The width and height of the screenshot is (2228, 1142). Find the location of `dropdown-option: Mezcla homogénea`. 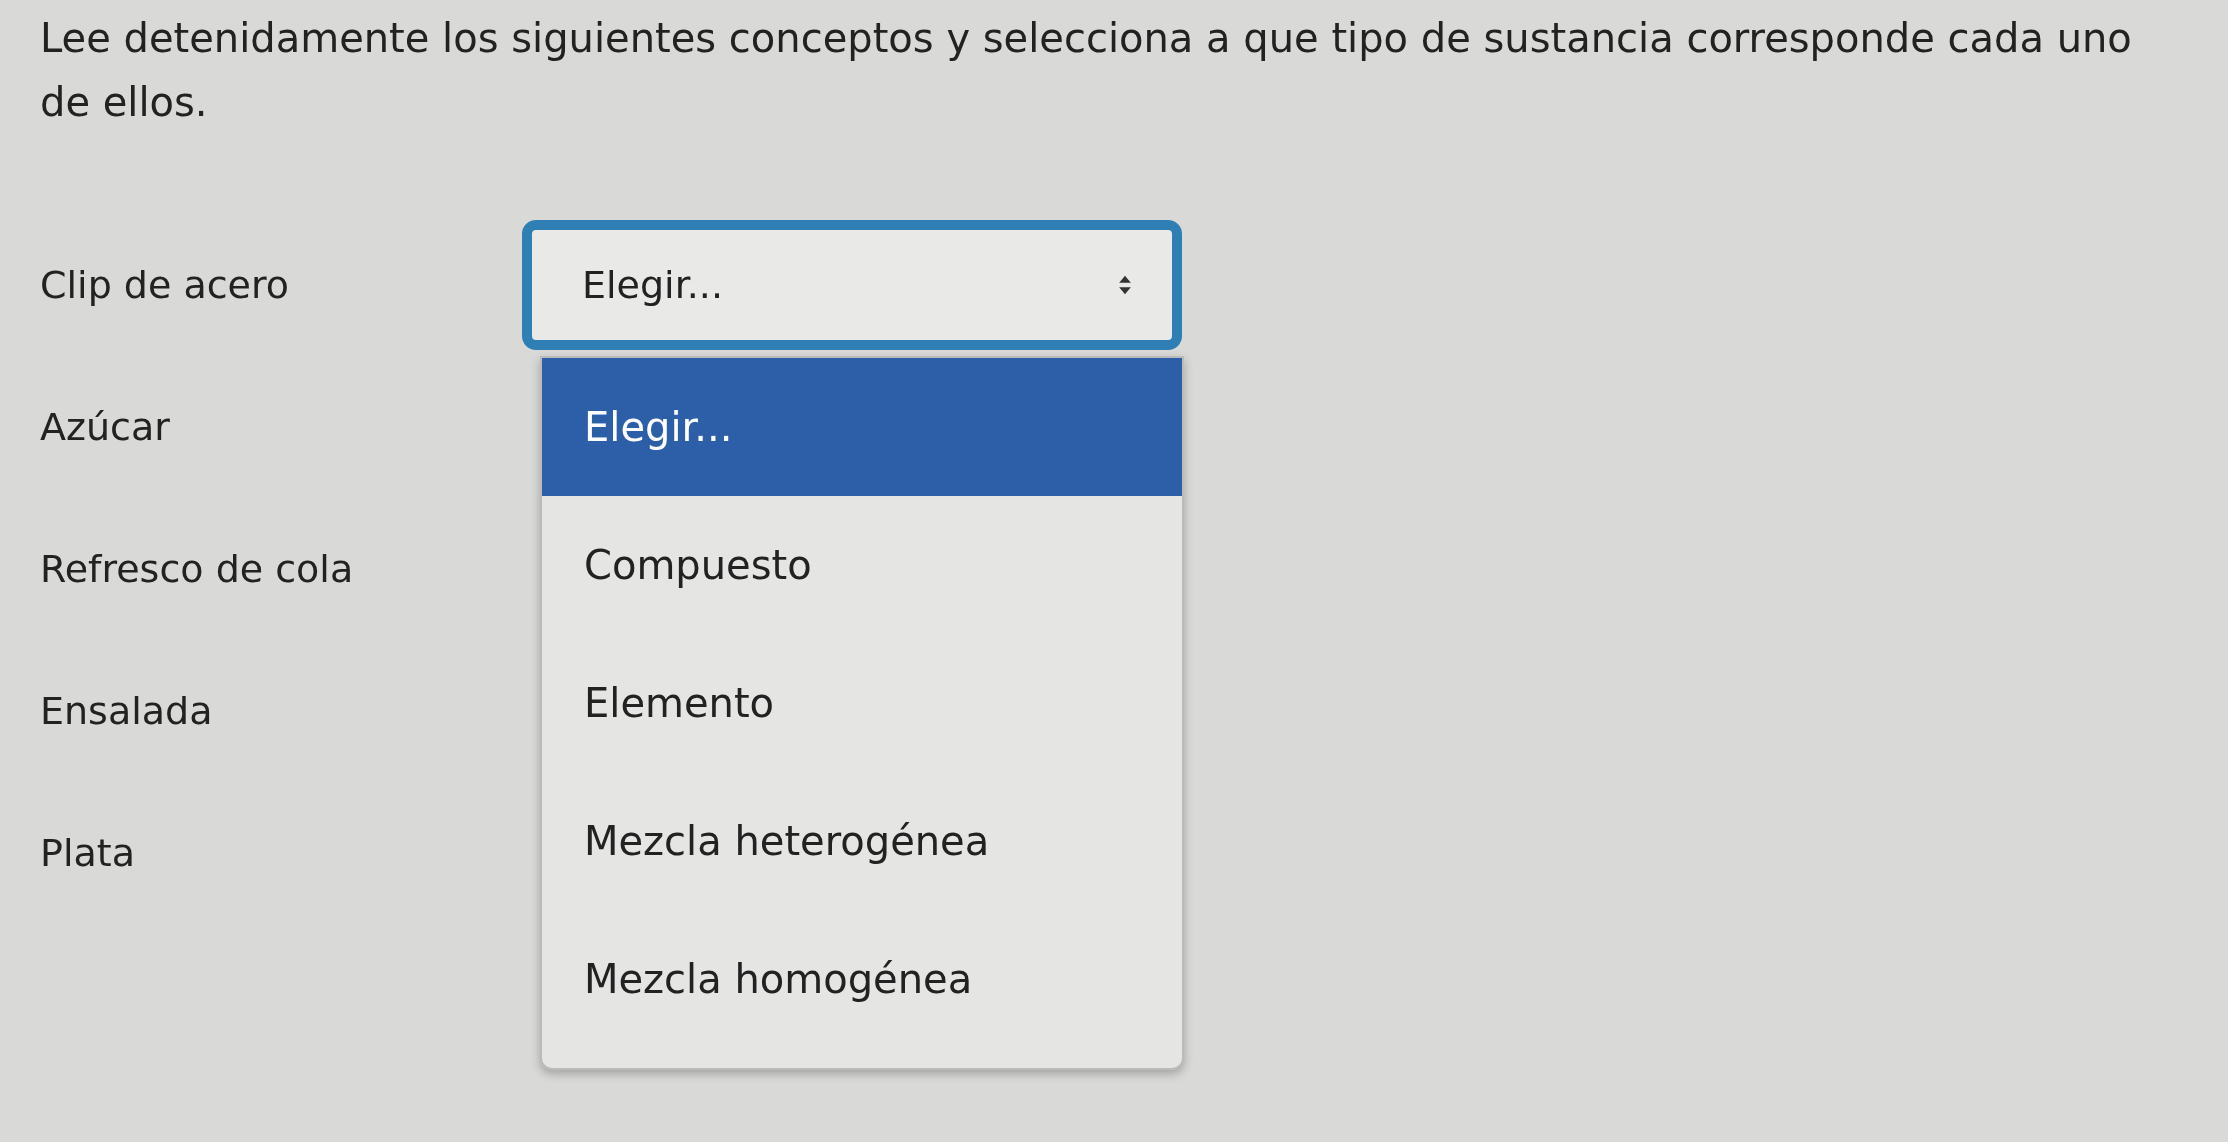

dropdown-option: Mezcla homogénea is located at coordinates (862, 979).